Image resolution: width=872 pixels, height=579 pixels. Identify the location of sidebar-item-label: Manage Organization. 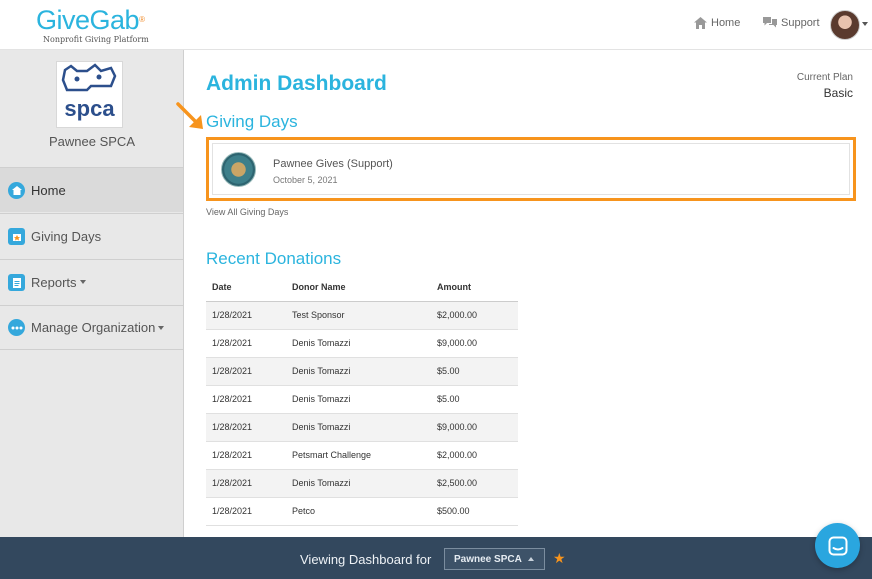
(93, 327).